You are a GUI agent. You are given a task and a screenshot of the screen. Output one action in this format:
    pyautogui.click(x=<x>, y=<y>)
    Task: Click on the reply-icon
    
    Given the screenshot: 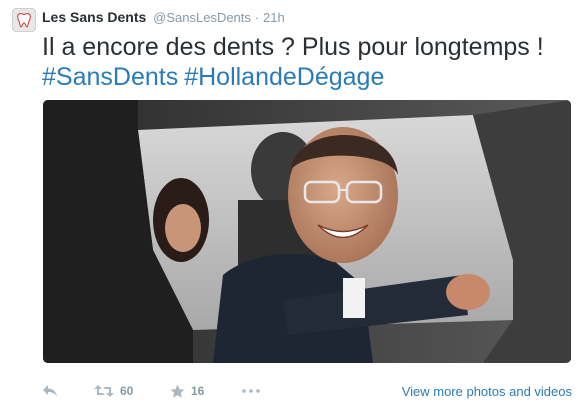 What is the action you would take?
    pyautogui.click(x=50, y=391)
    